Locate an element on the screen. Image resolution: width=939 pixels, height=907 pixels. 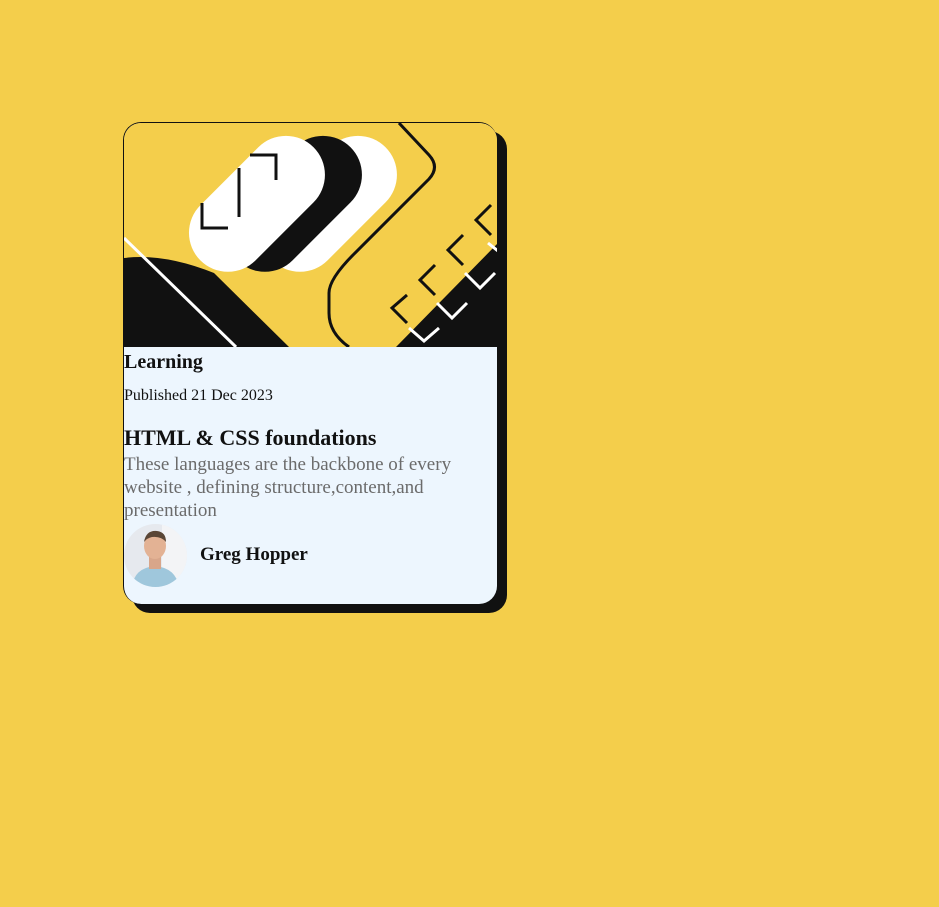
published-date: Published 21 Dec 2023 is located at coordinates (198, 395).